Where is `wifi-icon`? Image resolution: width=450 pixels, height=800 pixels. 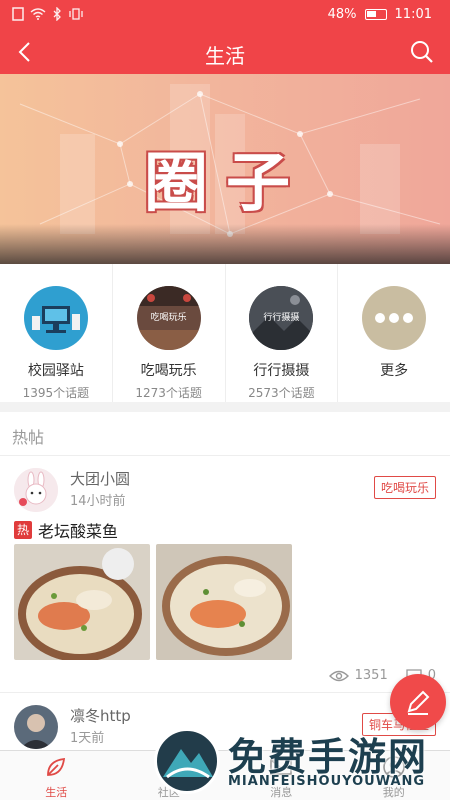 wifi-icon is located at coordinates (38, 14).